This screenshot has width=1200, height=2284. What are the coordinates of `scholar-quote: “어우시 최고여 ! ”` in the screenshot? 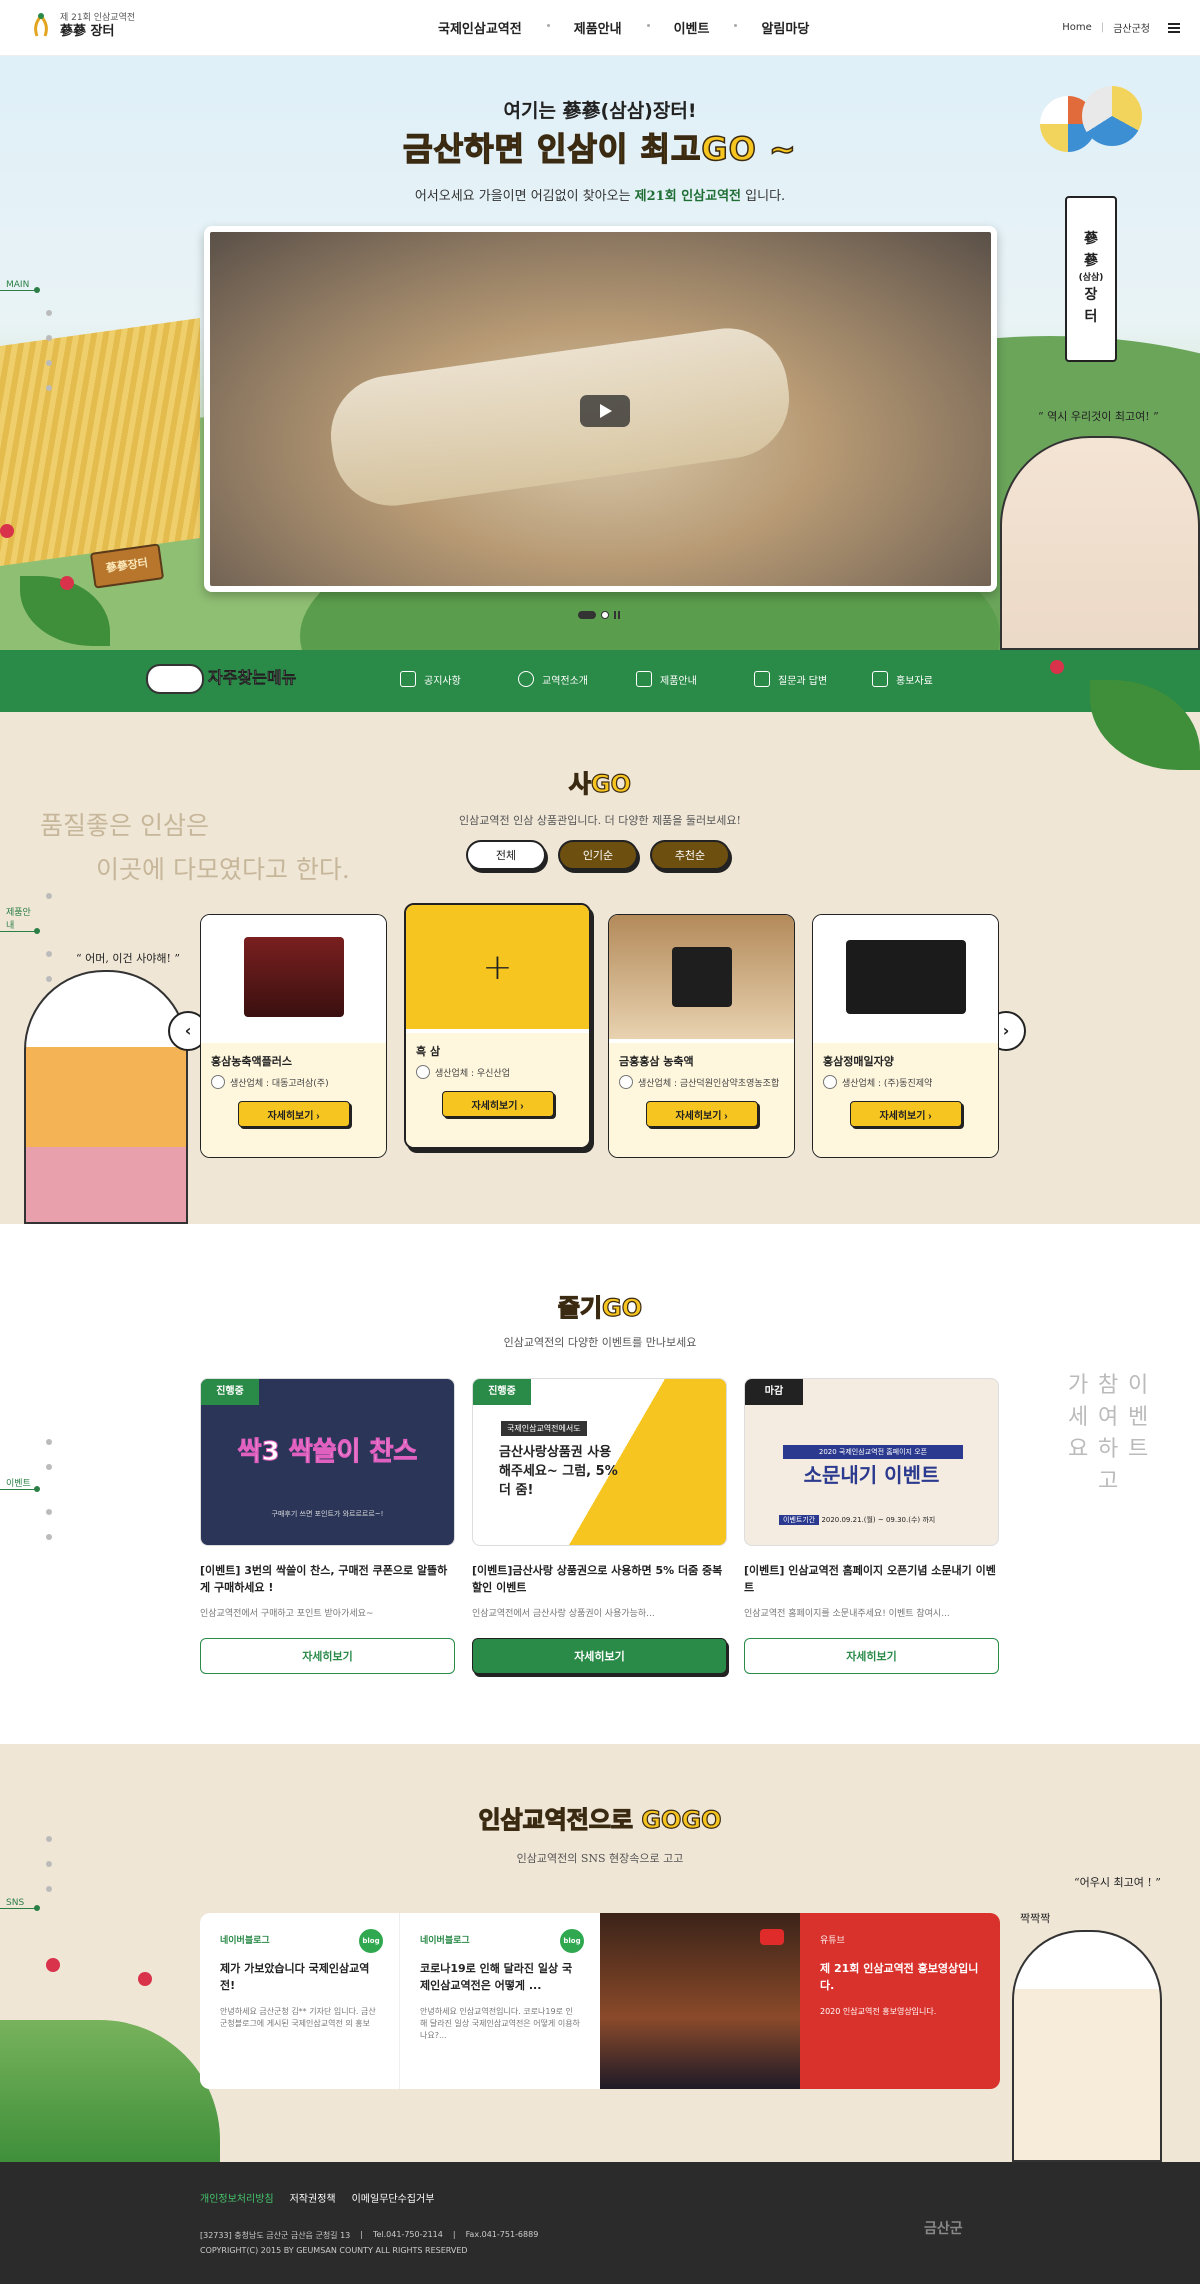 It's located at (1117, 1882).